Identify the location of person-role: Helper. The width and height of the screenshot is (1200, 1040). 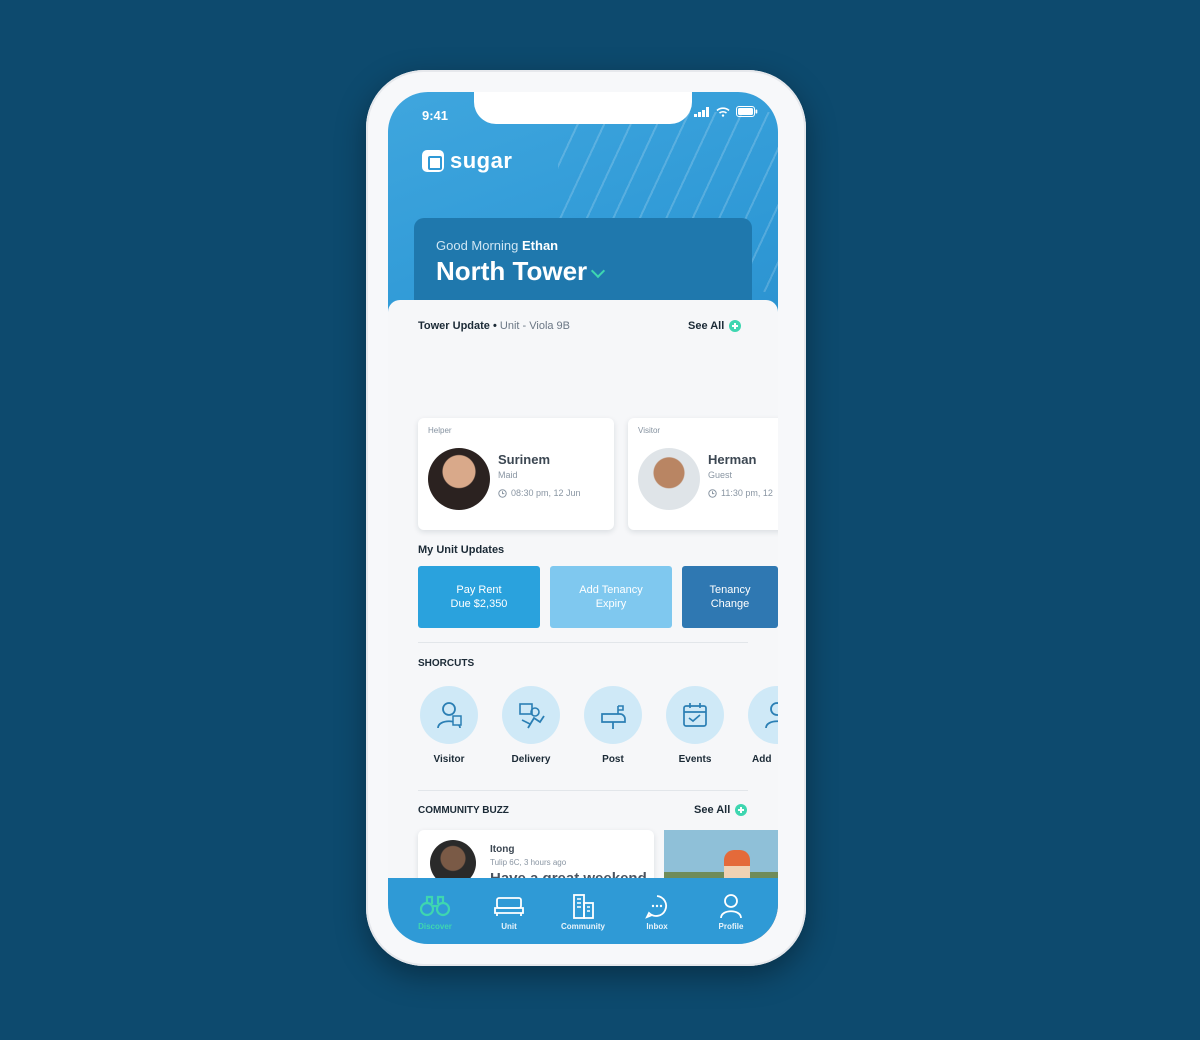
(440, 430).